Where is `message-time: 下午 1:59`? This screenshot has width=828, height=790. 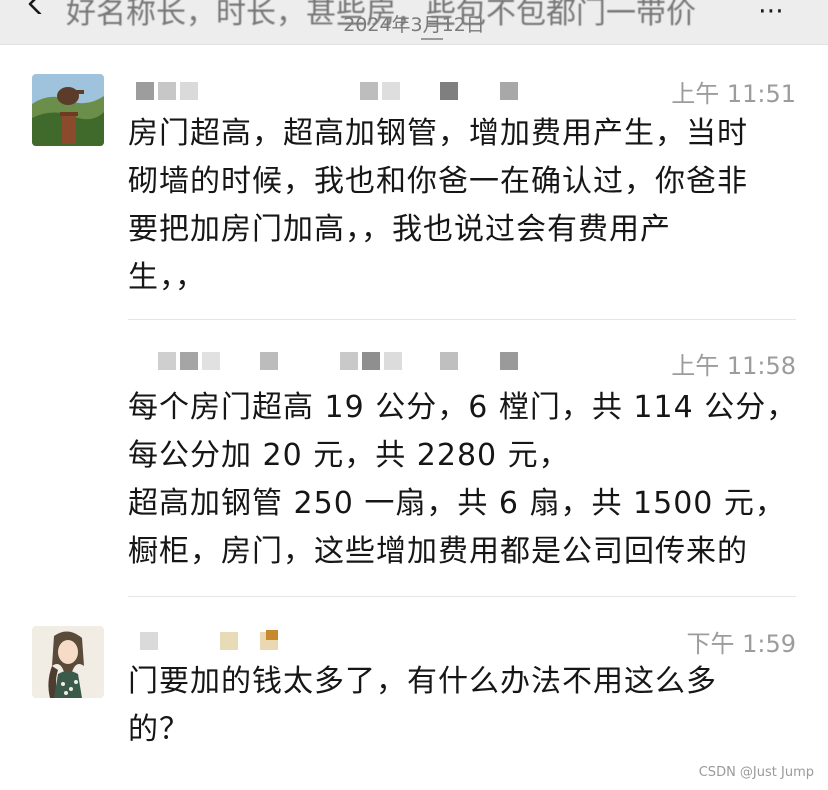
message-time: 下午 1:59 is located at coordinates (741, 644).